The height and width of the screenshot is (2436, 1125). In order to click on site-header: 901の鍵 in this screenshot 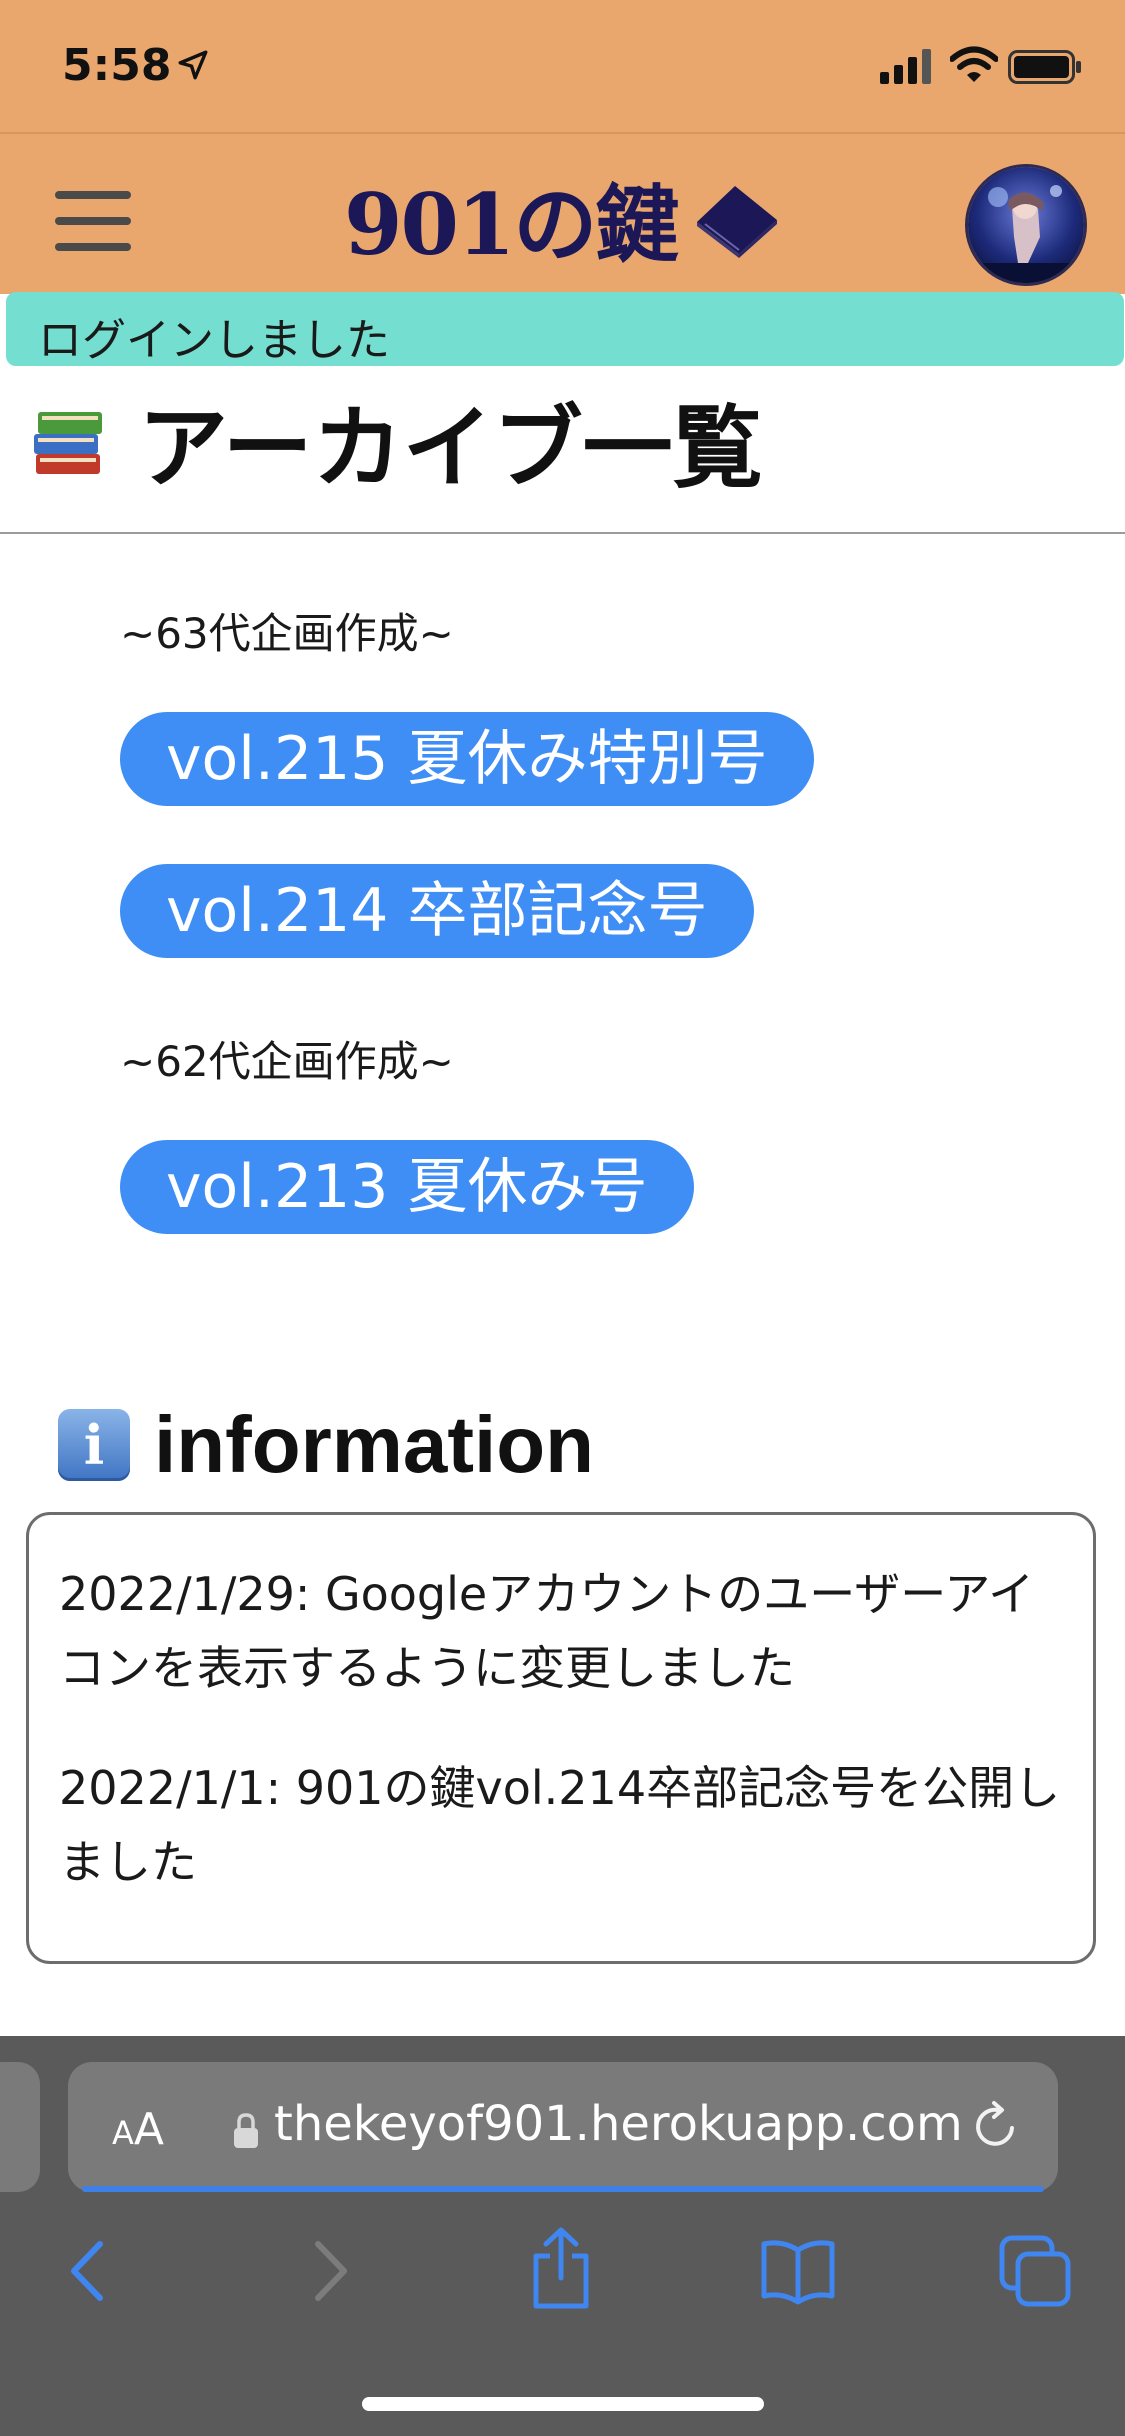, I will do `click(562, 213)`.